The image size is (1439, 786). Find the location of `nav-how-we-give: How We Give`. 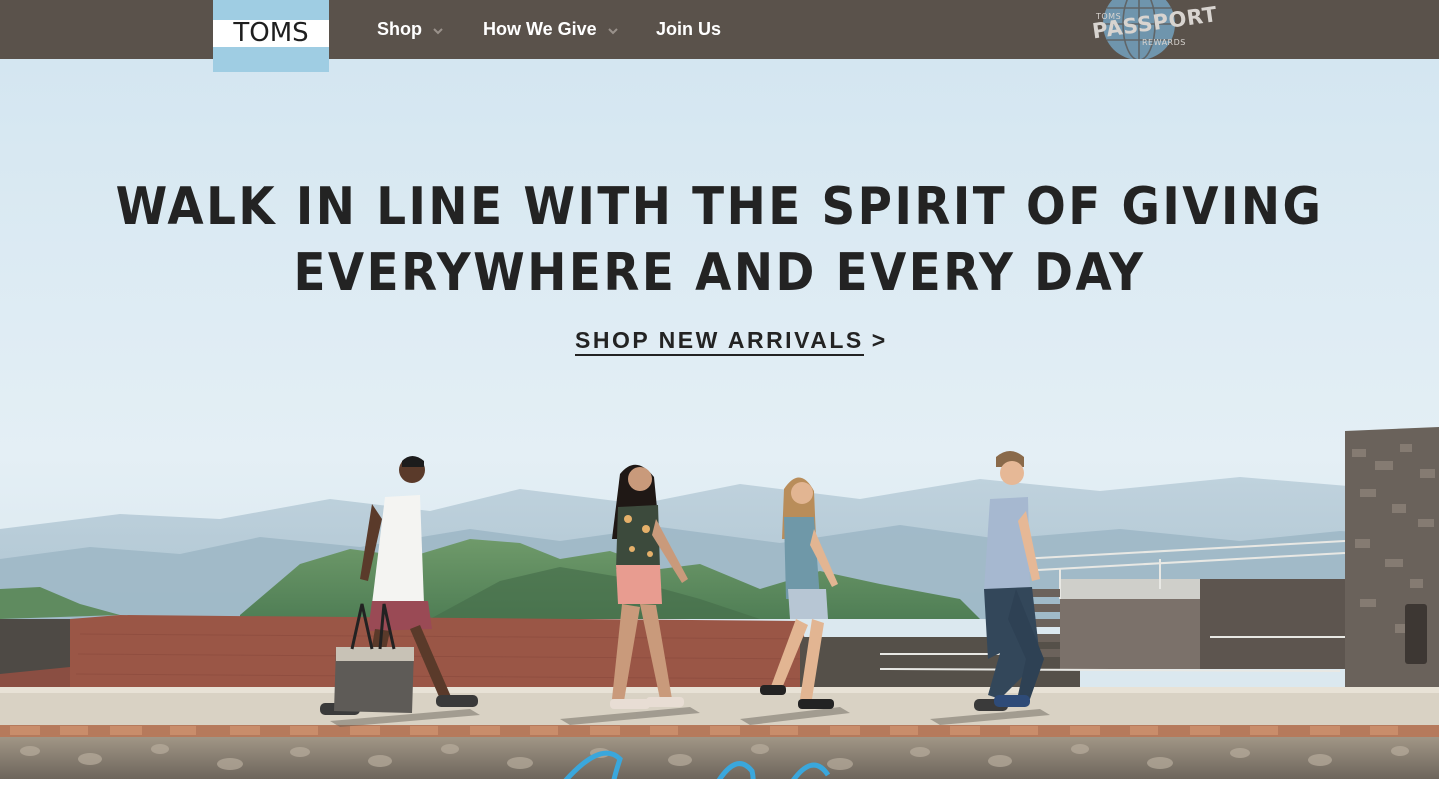

nav-how-we-give: How We Give is located at coordinates (550, 29).